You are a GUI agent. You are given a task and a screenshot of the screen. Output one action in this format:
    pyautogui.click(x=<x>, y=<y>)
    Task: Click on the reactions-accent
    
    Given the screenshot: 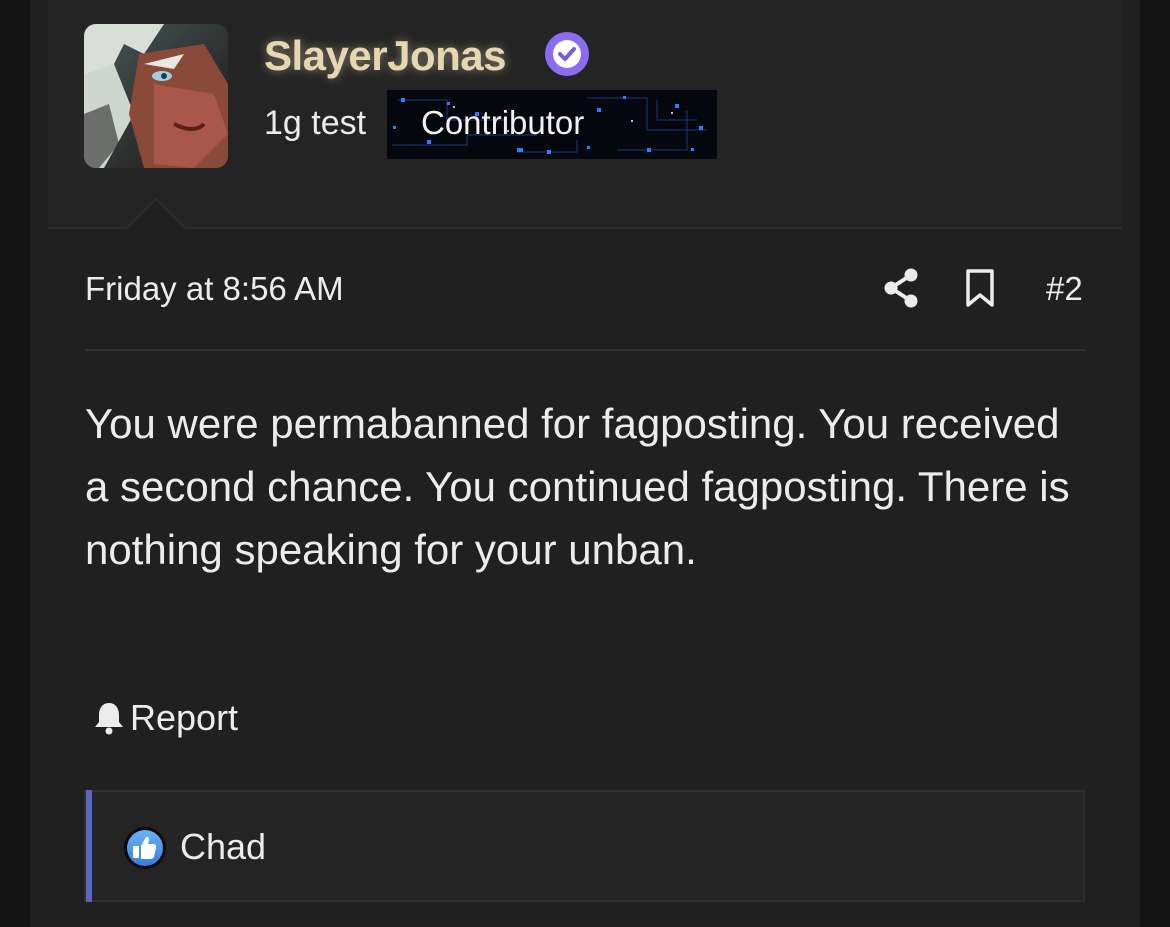 What is the action you would take?
    pyautogui.click(x=89, y=846)
    